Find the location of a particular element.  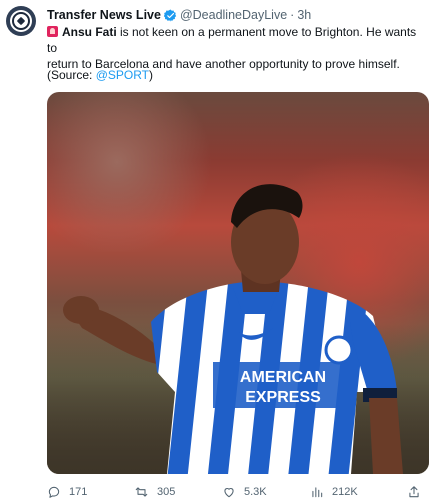

football-icon is located at coordinates (21, 21).